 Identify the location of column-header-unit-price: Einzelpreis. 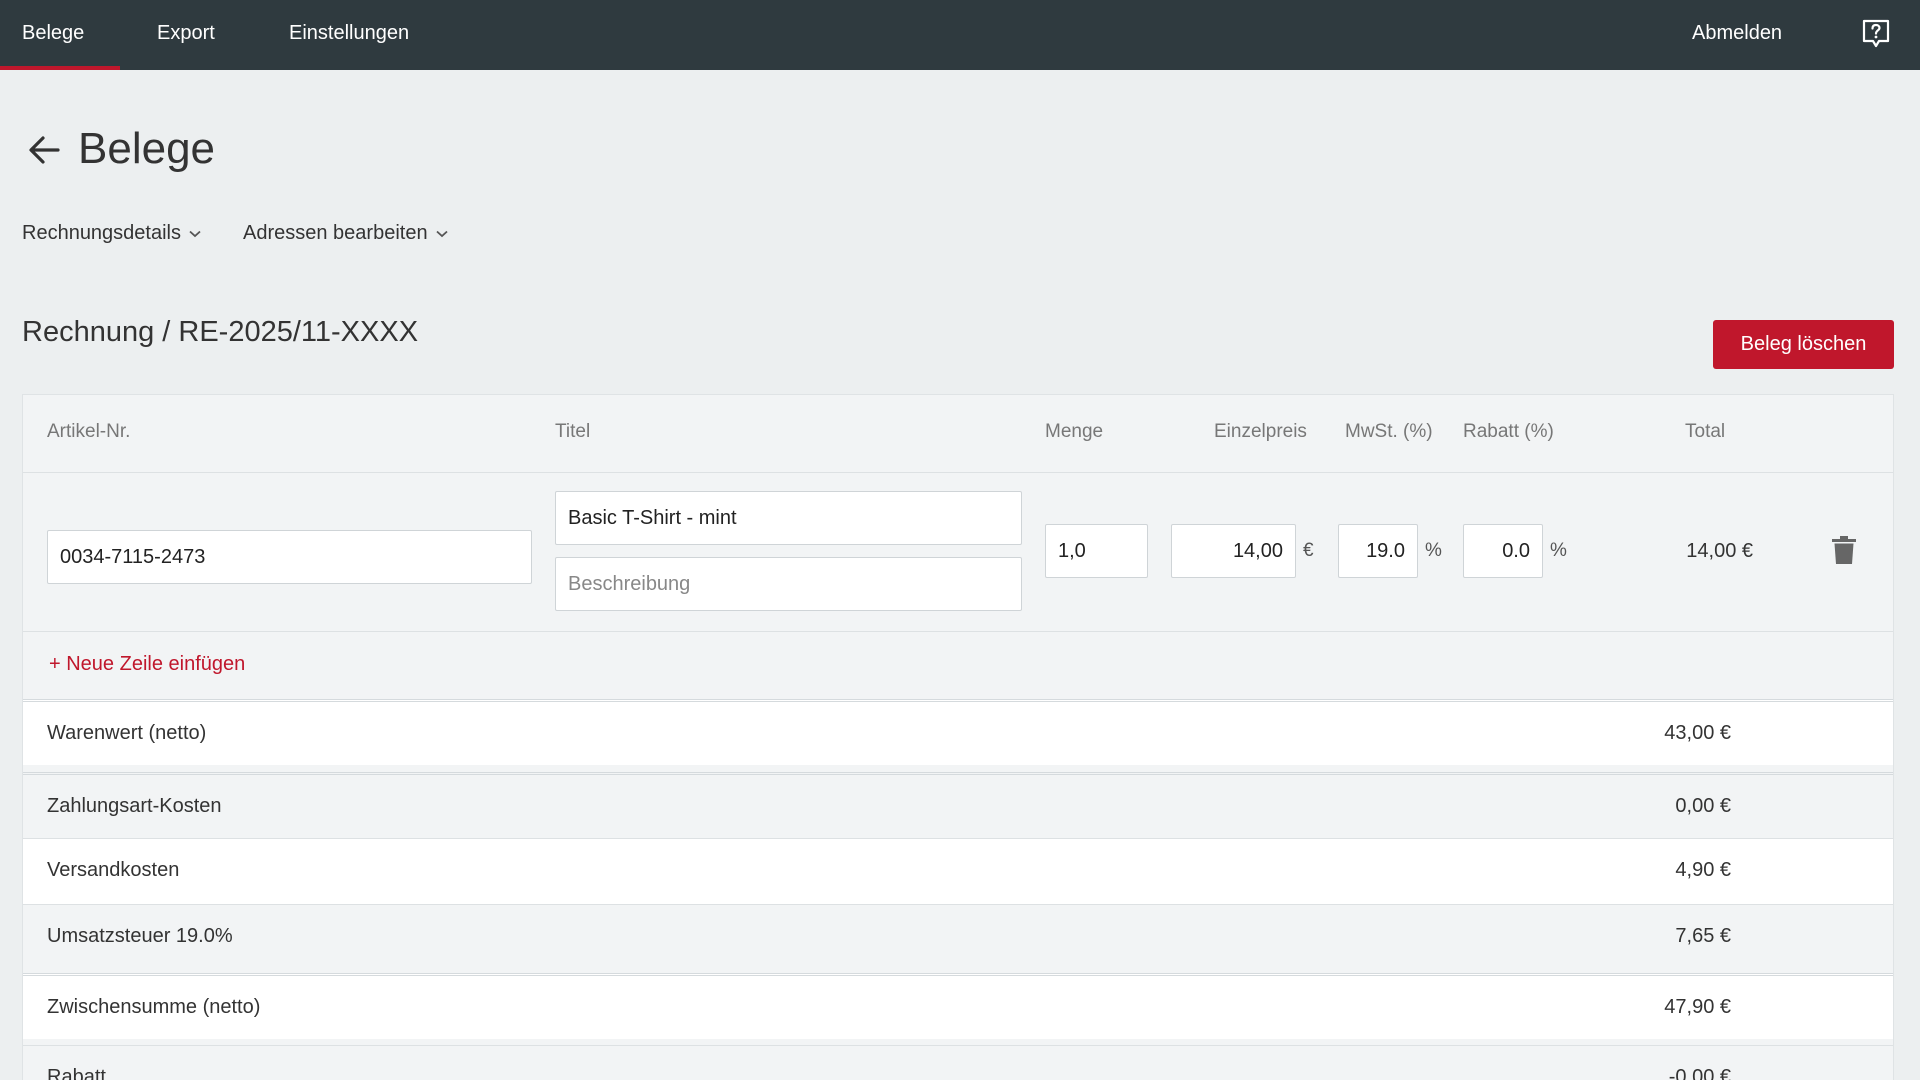
(1260, 431).